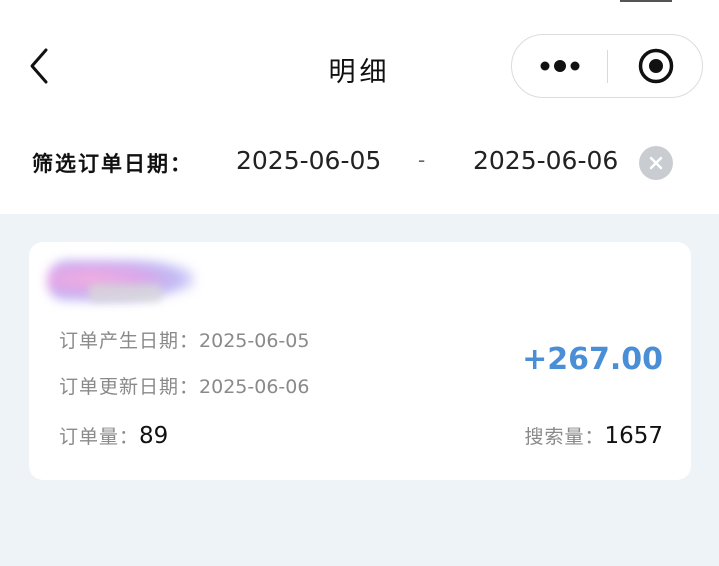 The image size is (719, 566). I want to click on search-count-label: 搜索量：, so click(564, 437).